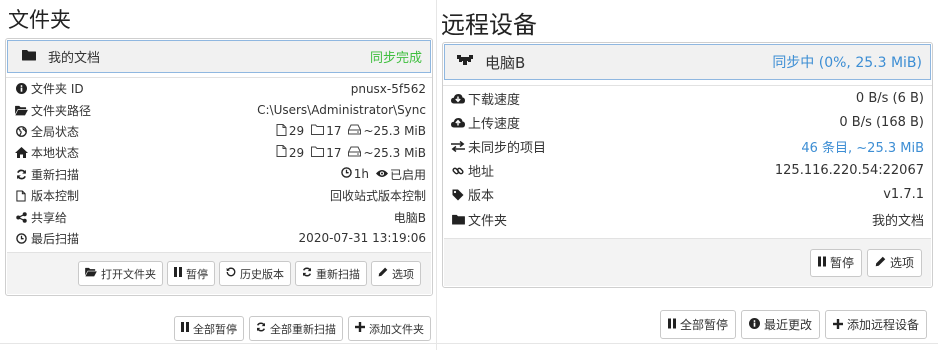  I want to click on rescan-all-label: 全部重新扫描, so click(303, 329).